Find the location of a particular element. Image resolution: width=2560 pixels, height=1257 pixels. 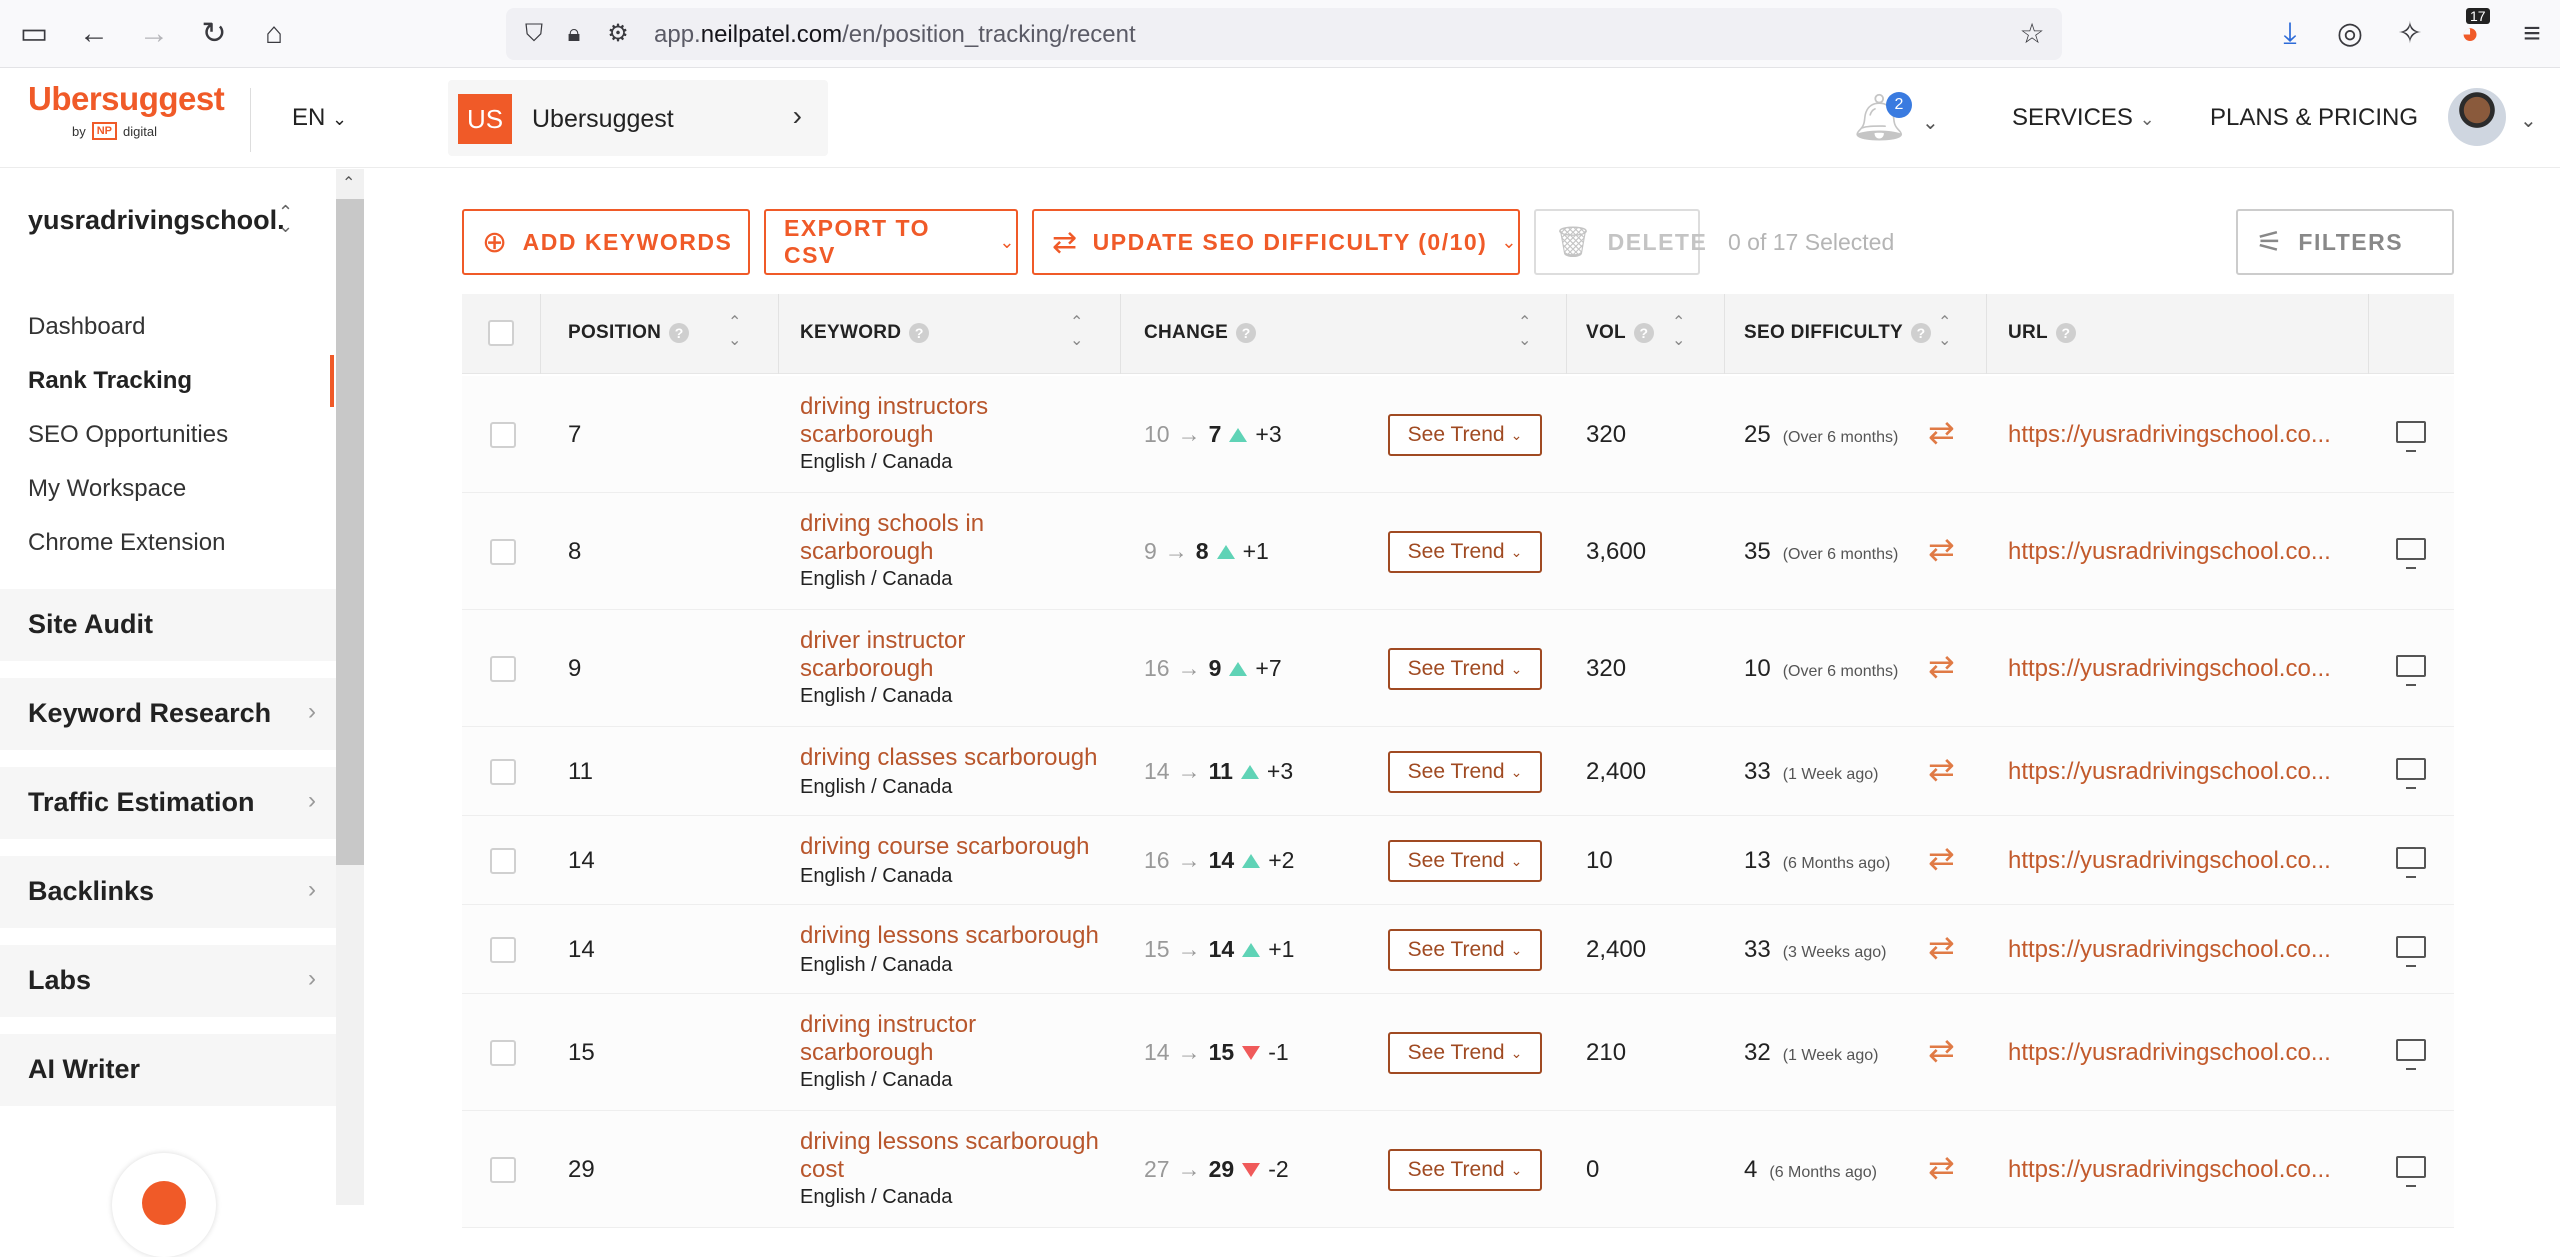

extensions-icon: ✧ is located at coordinates (2410, 34).